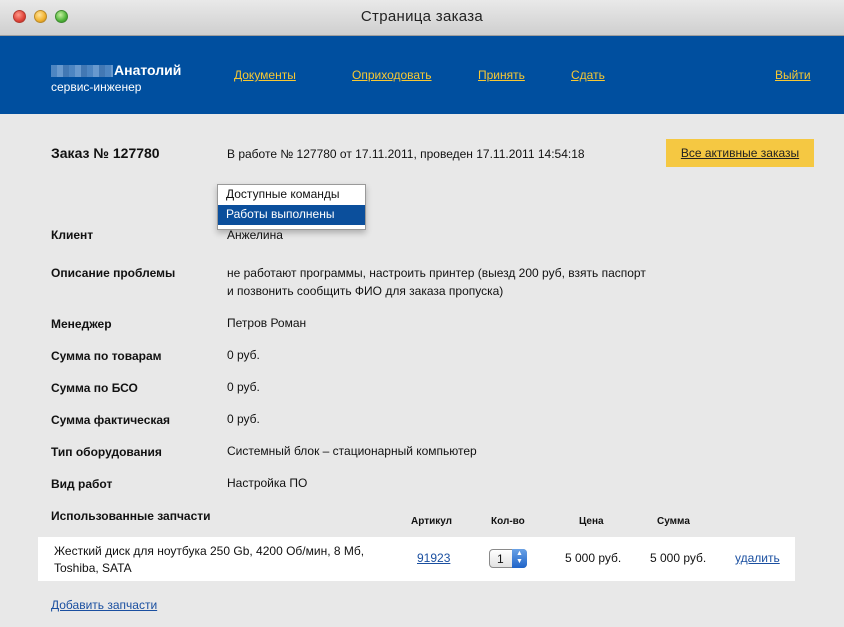 The image size is (844, 627). I want to click on quantity-value: 1, so click(500, 559).